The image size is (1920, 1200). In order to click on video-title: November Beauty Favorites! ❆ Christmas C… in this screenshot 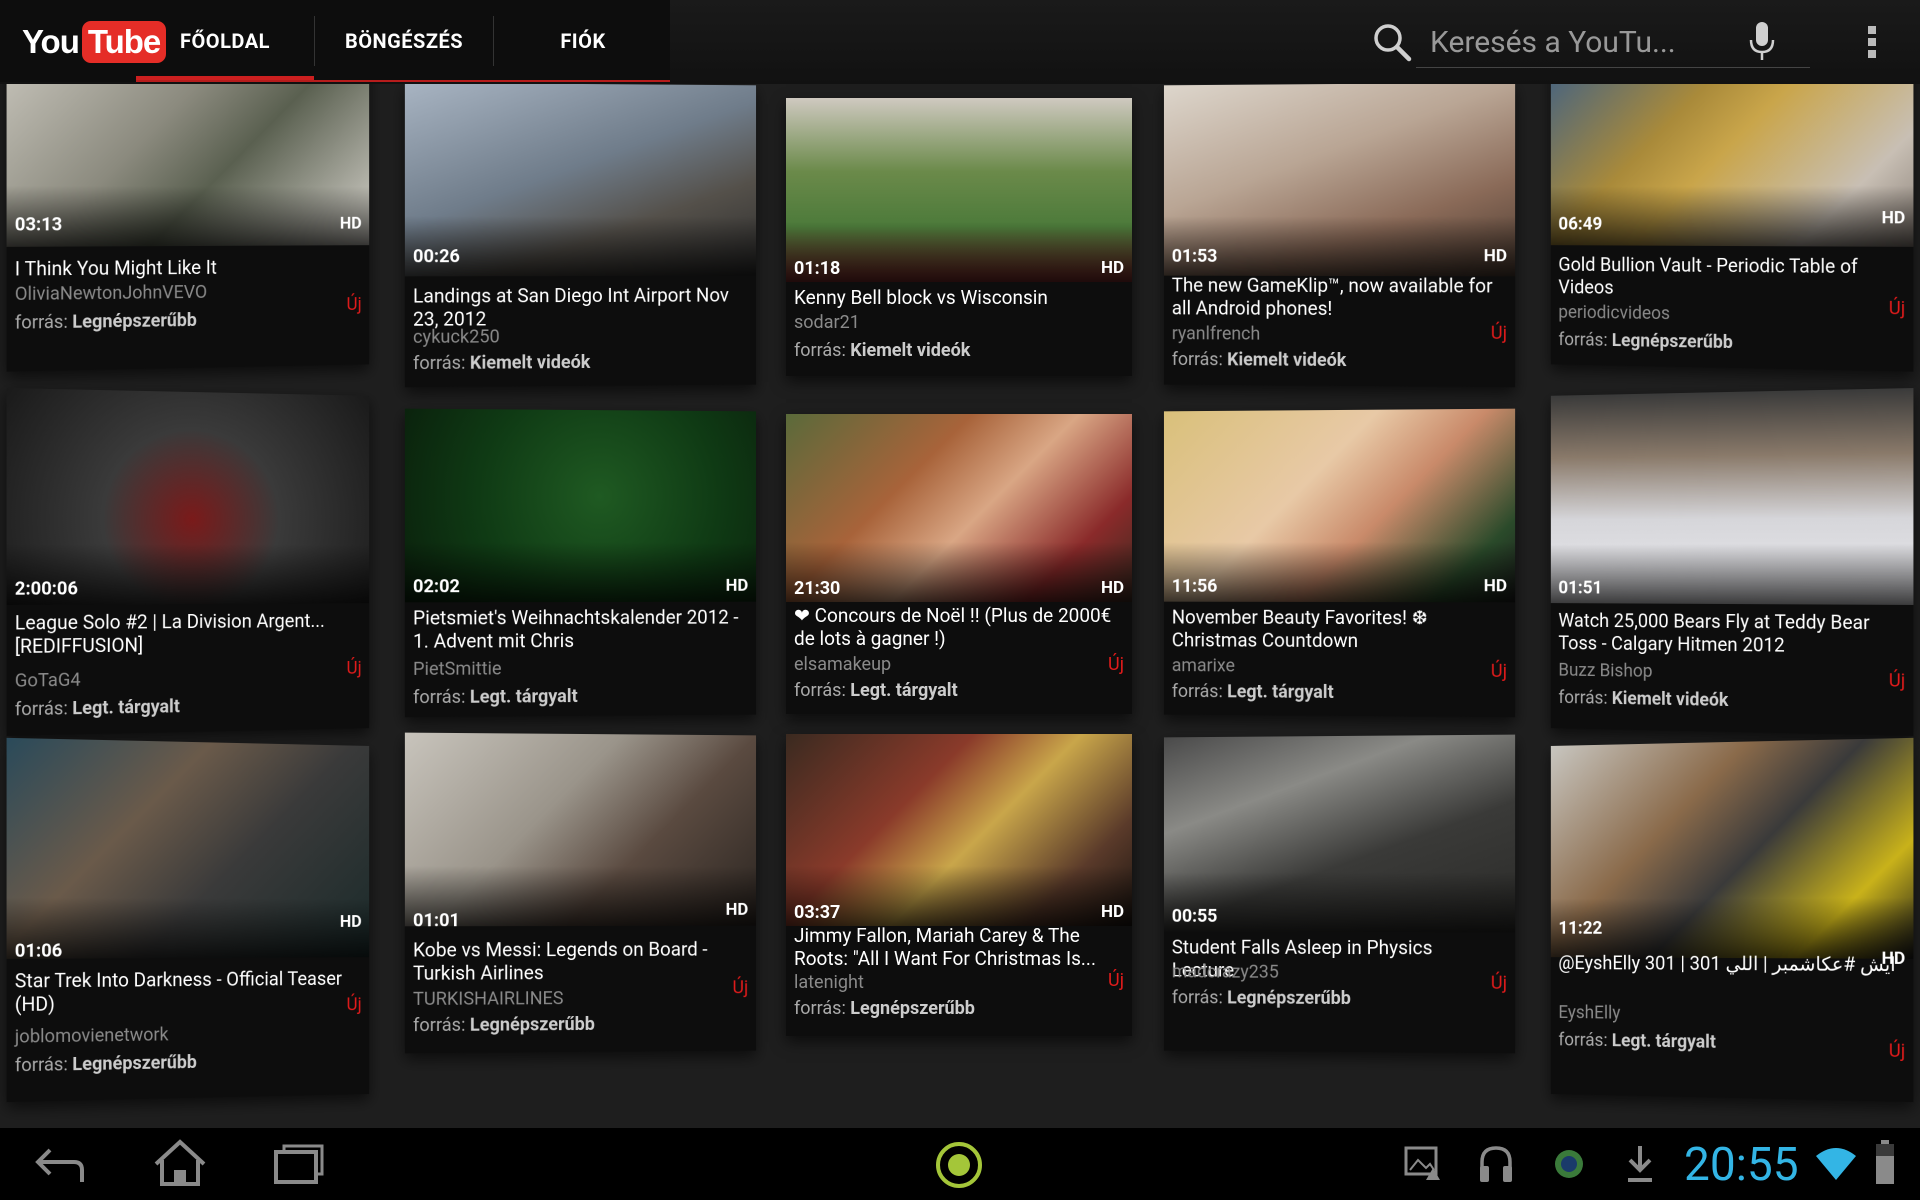, I will do `click(1299, 629)`.